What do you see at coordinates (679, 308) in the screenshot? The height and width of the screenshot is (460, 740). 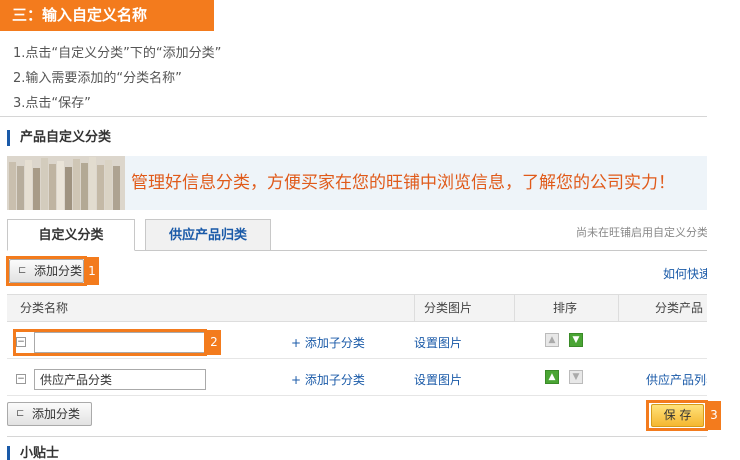 I see `header-category-products: 分类产品` at bounding box center [679, 308].